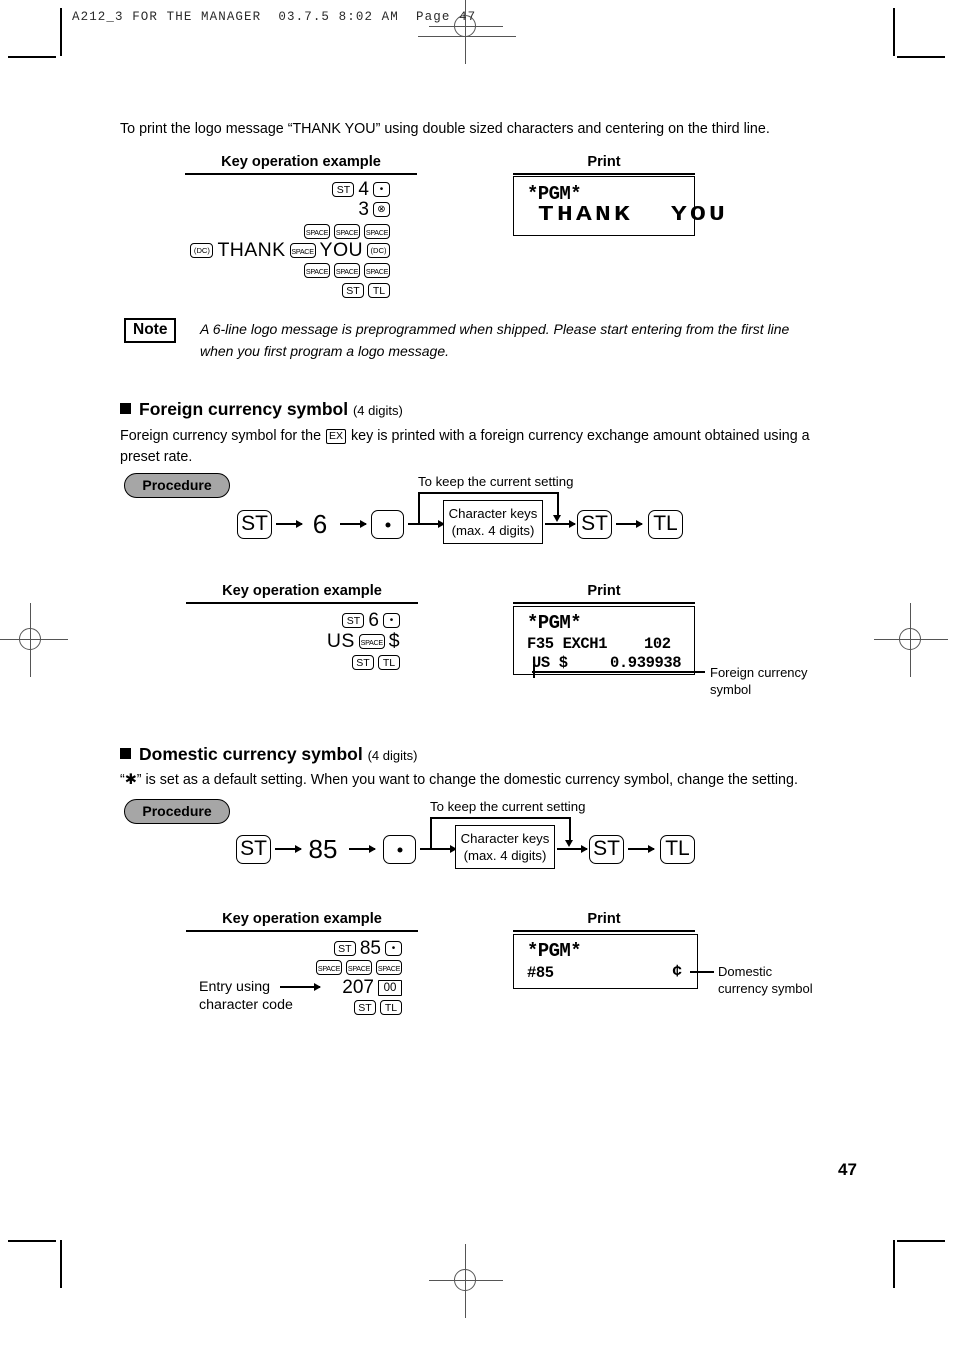  I want to click on logo-key-row-4: (DC) THANK SPACE YOU (DC), so click(270, 250).